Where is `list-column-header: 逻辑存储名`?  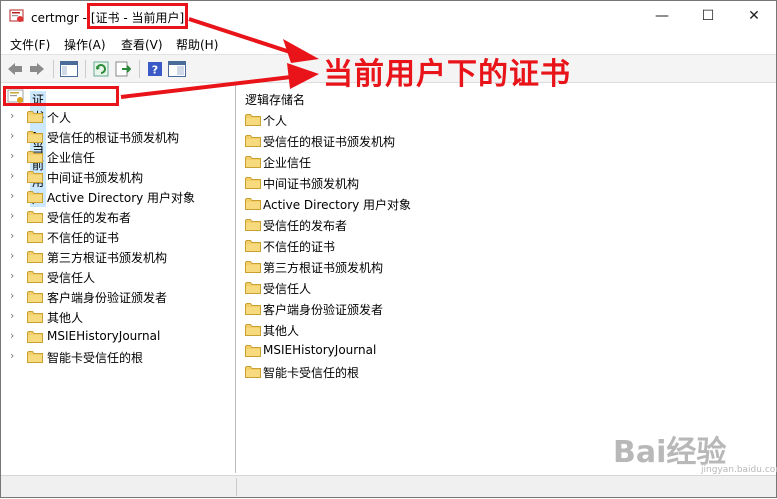 list-column-header: 逻辑存储名 is located at coordinates (275, 99).